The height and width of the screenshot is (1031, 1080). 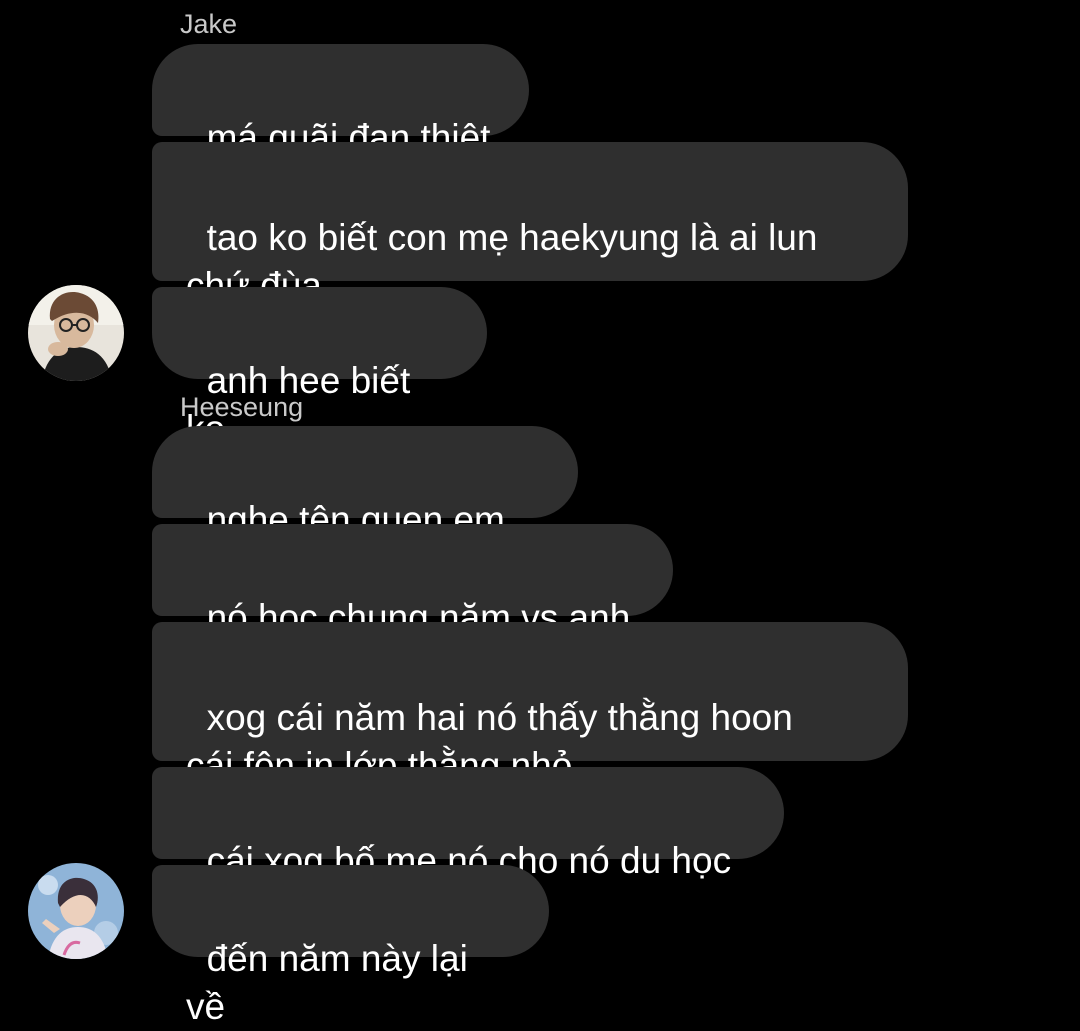 I want to click on message-bubble: cái xog bố mẹ nó cho nó du học, so click(x=468, y=824).